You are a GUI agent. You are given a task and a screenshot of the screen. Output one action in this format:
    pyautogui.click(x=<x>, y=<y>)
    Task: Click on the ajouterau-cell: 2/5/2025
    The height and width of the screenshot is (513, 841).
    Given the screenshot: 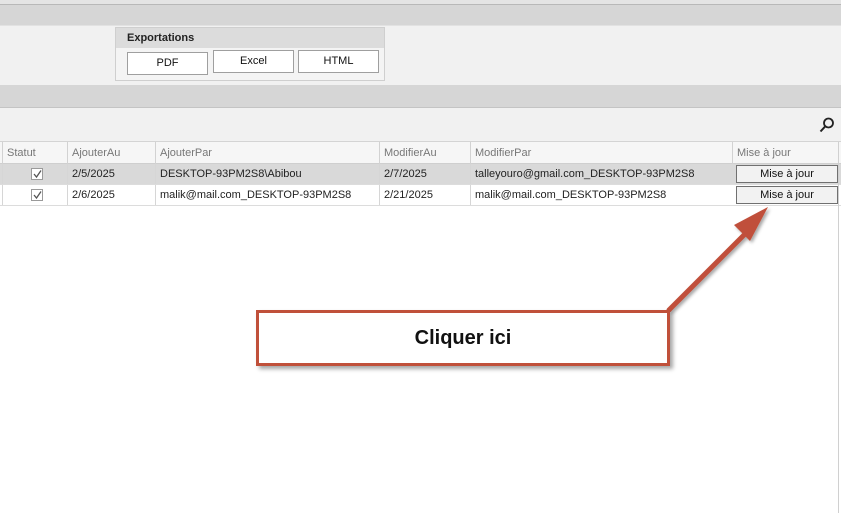 What is the action you would take?
    pyautogui.click(x=111, y=174)
    